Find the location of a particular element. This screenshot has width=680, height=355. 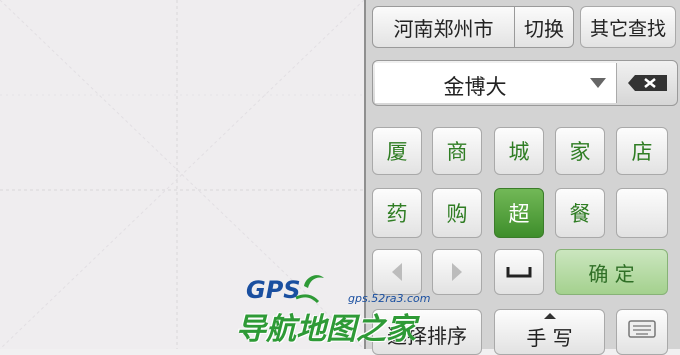

handwrite-button: 手 写 is located at coordinates (549, 332).